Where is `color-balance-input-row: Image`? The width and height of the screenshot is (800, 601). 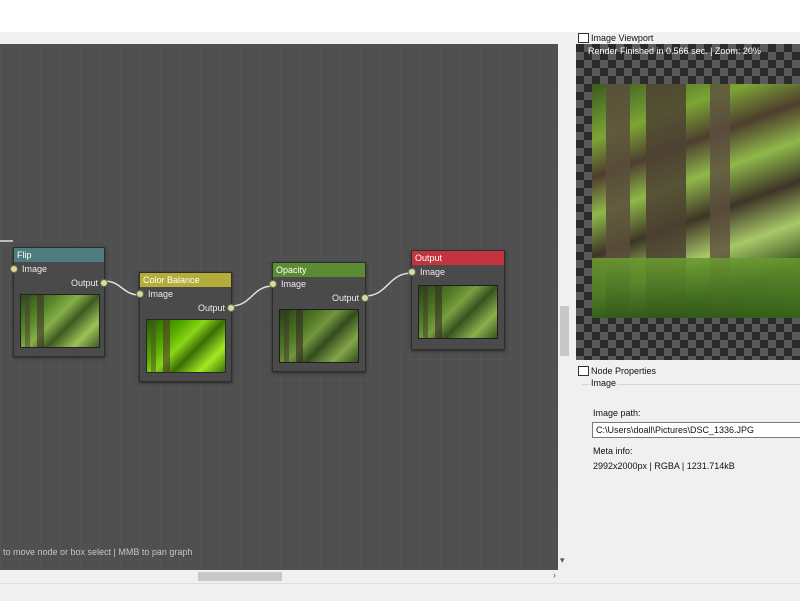
color-balance-input-row: Image is located at coordinates (183, 294).